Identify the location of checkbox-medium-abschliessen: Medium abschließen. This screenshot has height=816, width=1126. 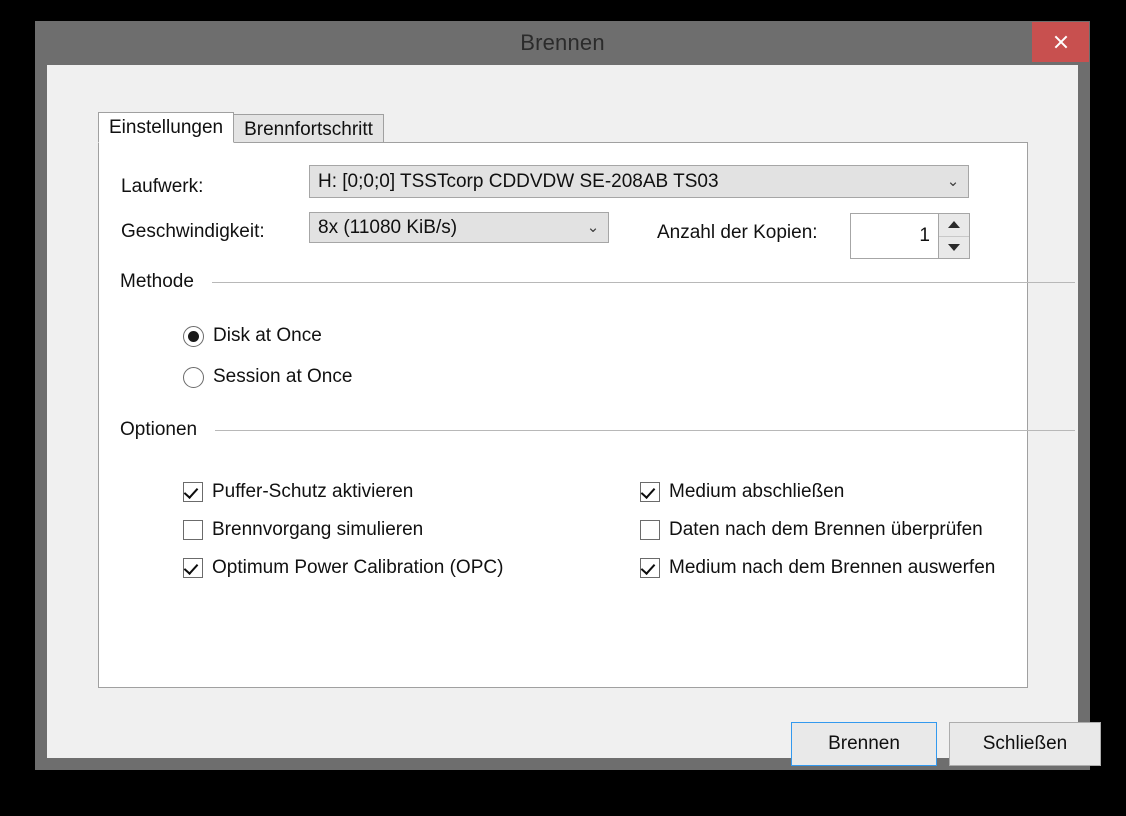
(742, 492).